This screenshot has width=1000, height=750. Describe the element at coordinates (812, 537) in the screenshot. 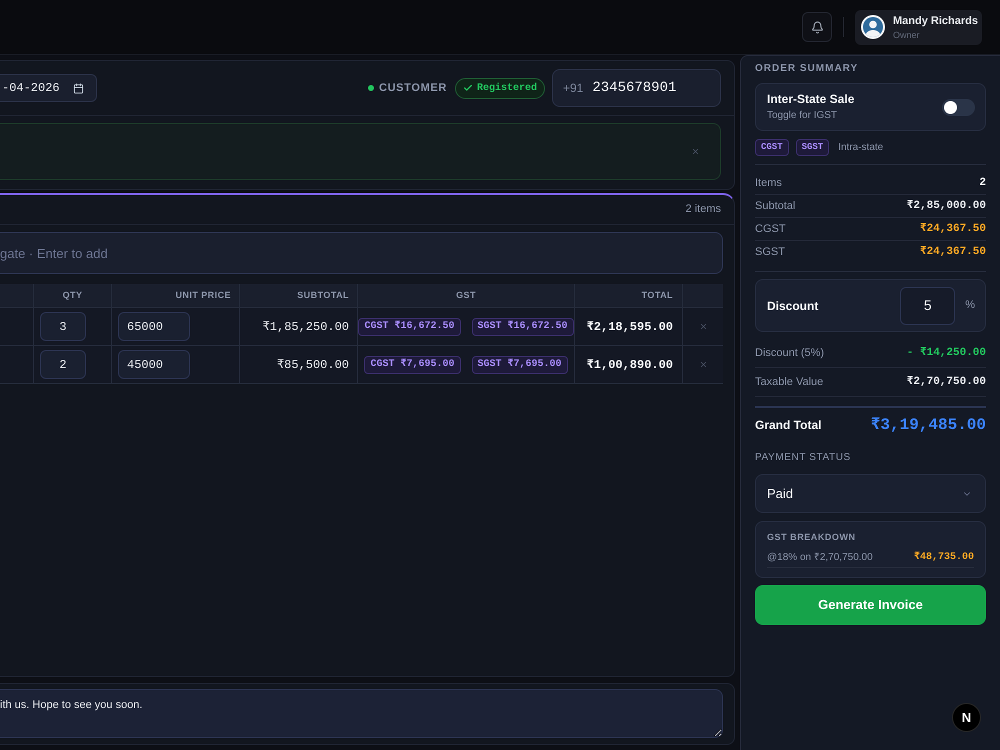

I see `breakdown-title: GST BREAKDOWN` at that location.